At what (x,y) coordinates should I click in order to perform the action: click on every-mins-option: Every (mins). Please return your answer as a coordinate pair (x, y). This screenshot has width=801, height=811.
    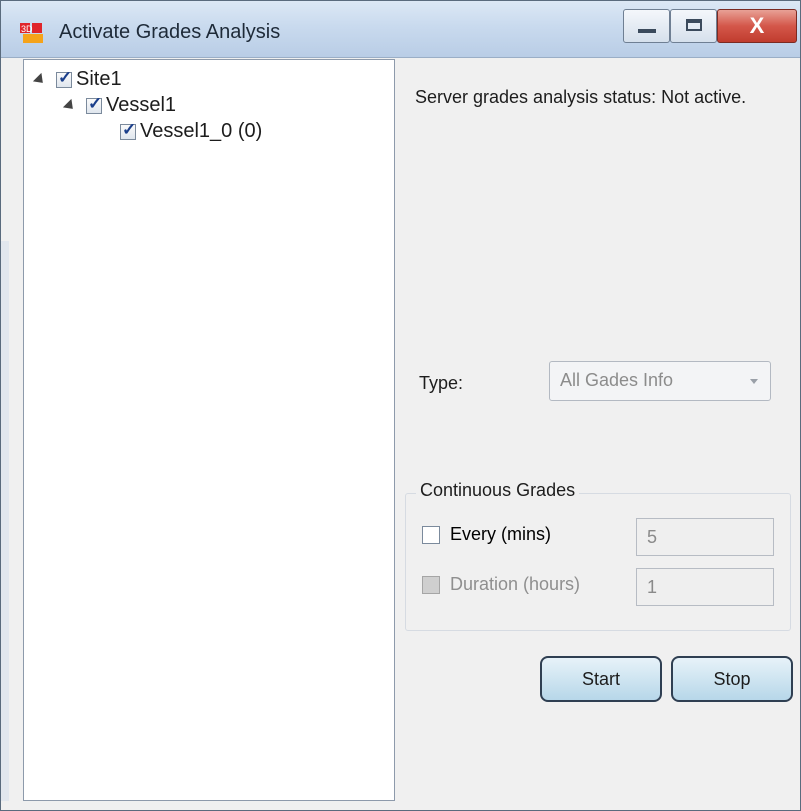
    Looking at the image, I should click on (486, 534).